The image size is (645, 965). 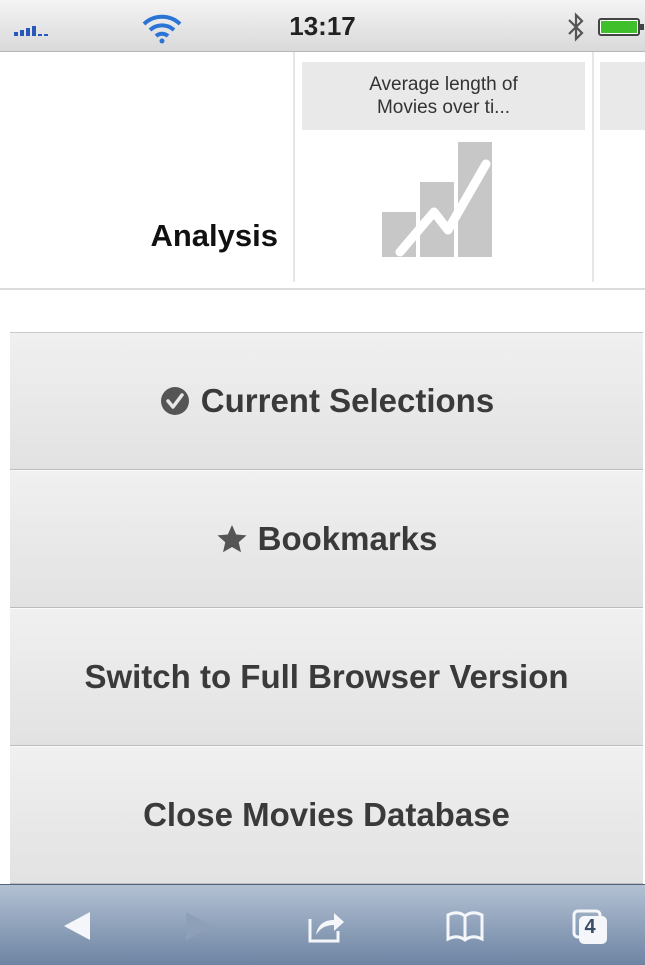 I want to click on bookmarks-toolbar-button, so click(x=465, y=925).